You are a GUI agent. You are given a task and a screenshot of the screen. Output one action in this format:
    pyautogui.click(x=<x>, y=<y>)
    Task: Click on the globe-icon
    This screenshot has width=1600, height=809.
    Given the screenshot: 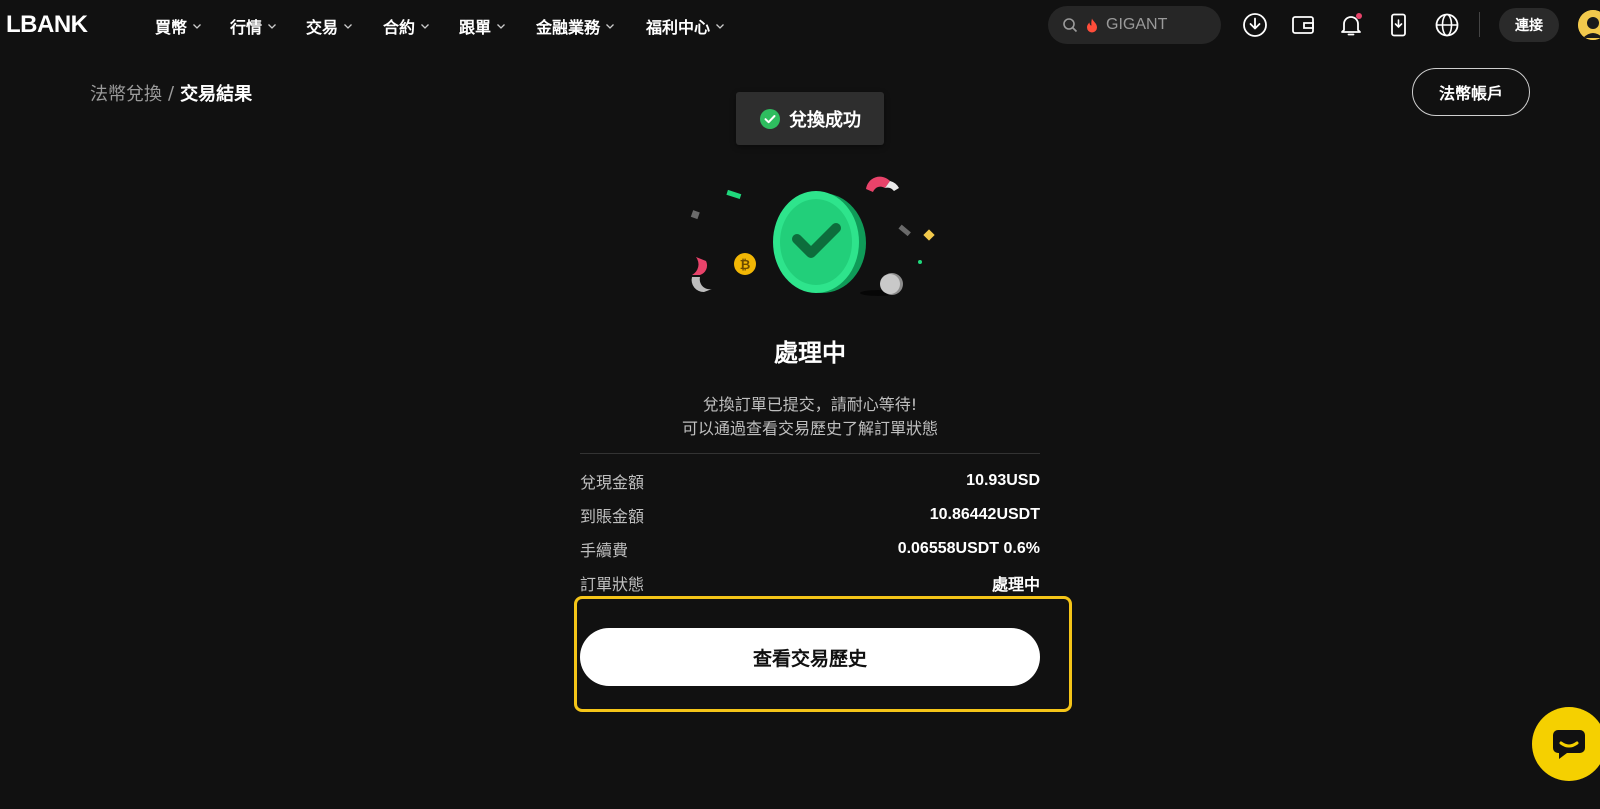 What is the action you would take?
    pyautogui.click(x=1447, y=25)
    